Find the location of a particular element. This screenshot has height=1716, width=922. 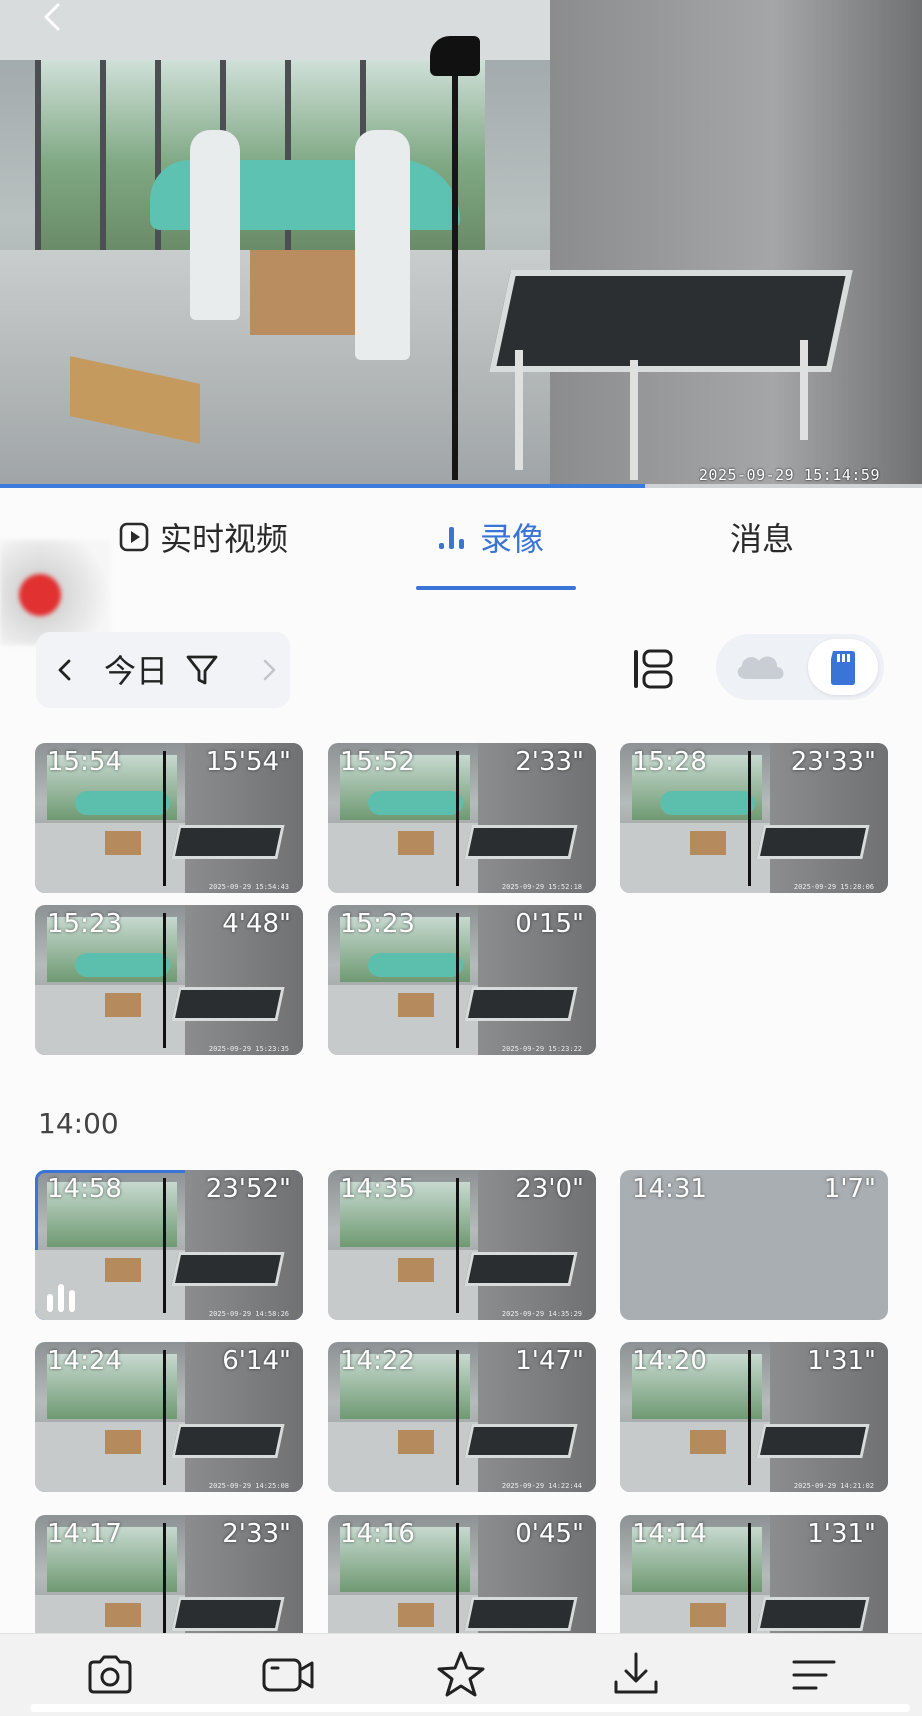

sd-card-option is located at coordinates (843, 667).